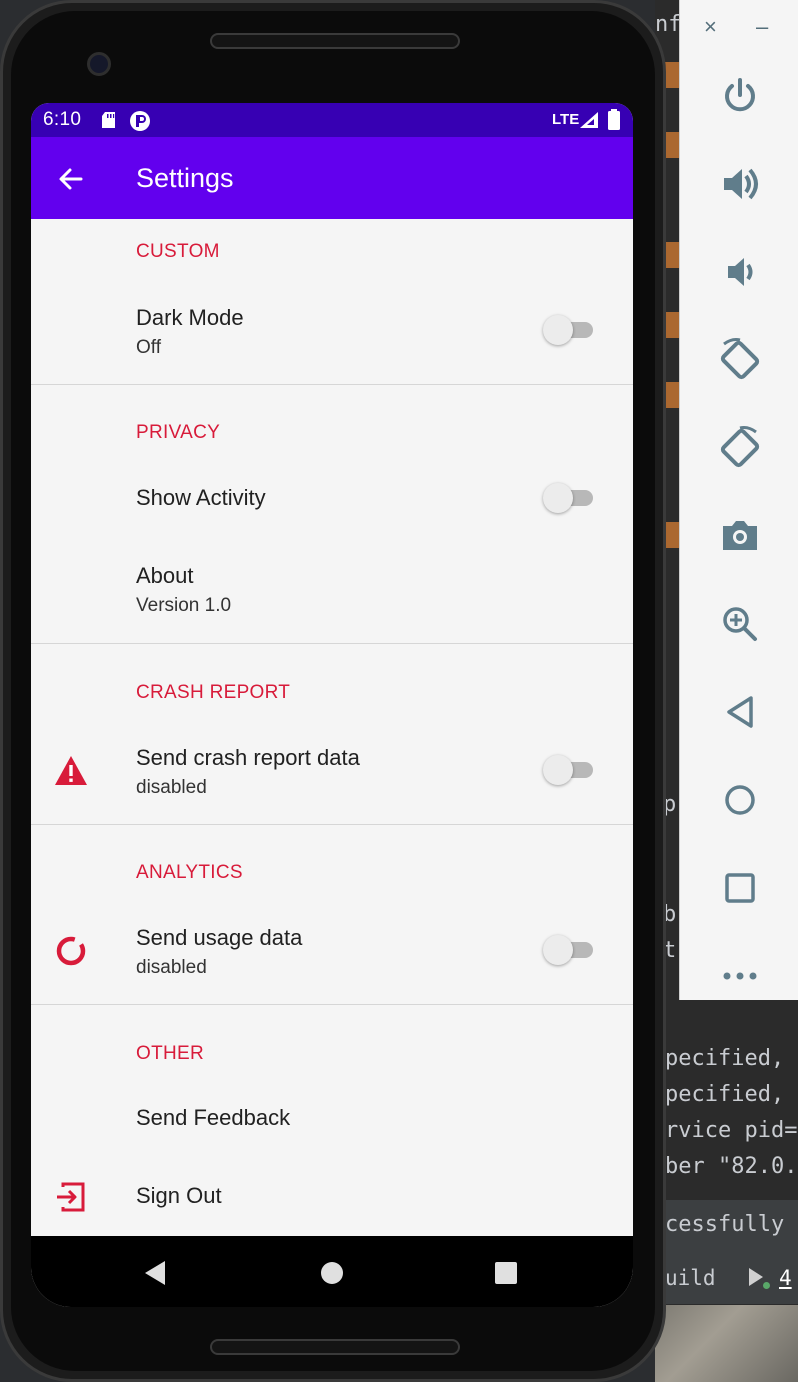 This screenshot has height=1382, width=798. I want to click on analytics-donut-icon, so click(71, 951).